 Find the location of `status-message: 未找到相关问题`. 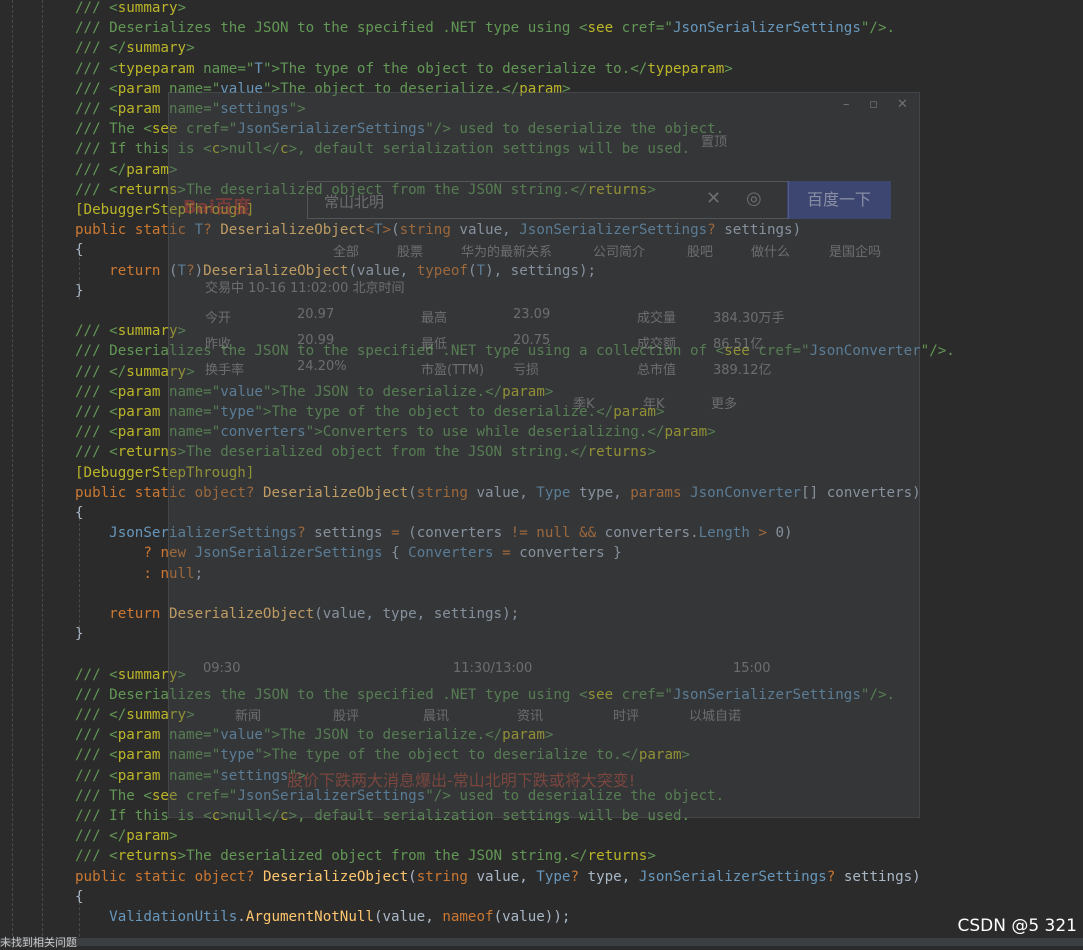

status-message: 未找到相关问题 is located at coordinates (38, 942).